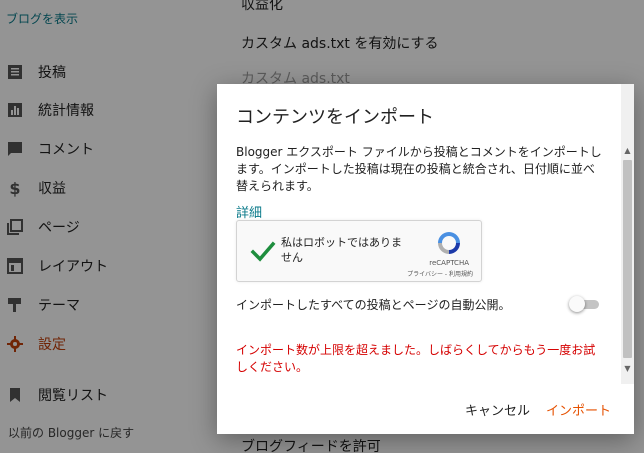 This screenshot has width=644, height=453. What do you see at coordinates (373, 305) in the screenshot?
I see `autopublish-label: インポートしたすべての投稿とページの自動公開。` at bounding box center [373, 305].